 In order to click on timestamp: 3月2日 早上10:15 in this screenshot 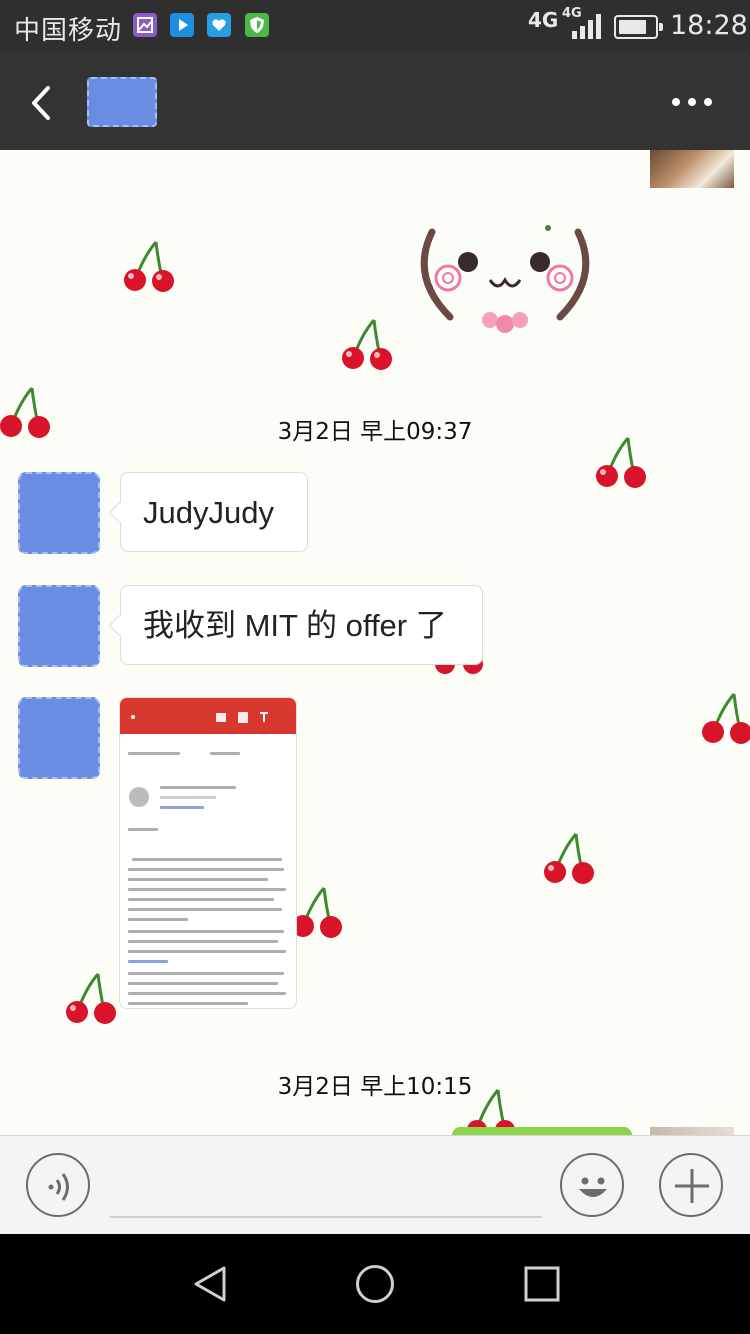, I will do `click(375, 1084)`.